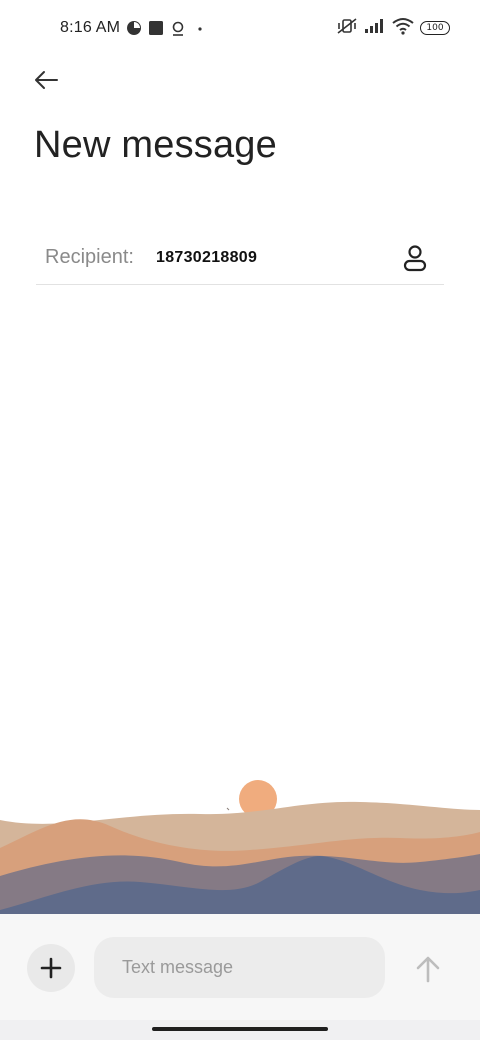 The image size is (480, 1040). I want to click on add-attachment-button, so click(51, 968).